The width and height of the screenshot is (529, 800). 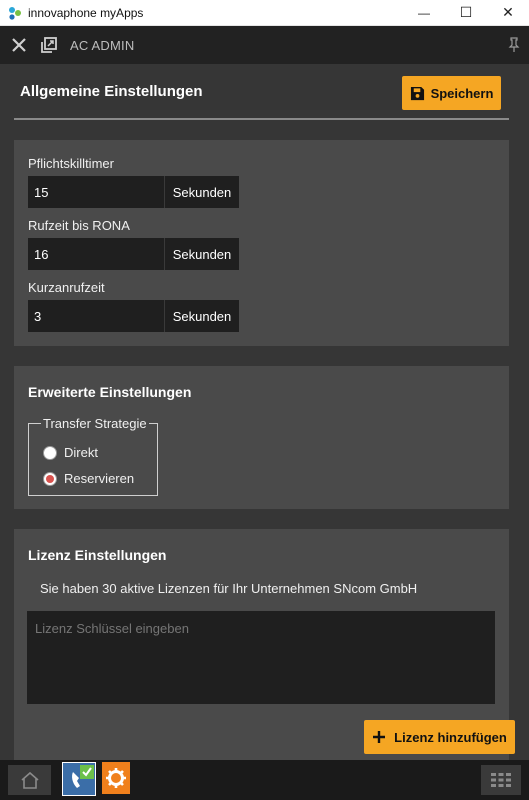 I want to click on phone-check-app-icon, so click(x=79, y=779).